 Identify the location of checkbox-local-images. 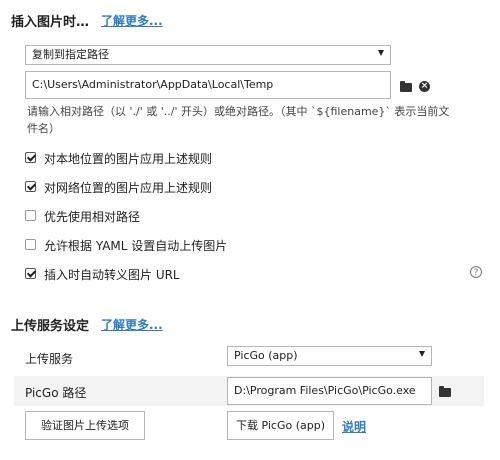
(30, 157).